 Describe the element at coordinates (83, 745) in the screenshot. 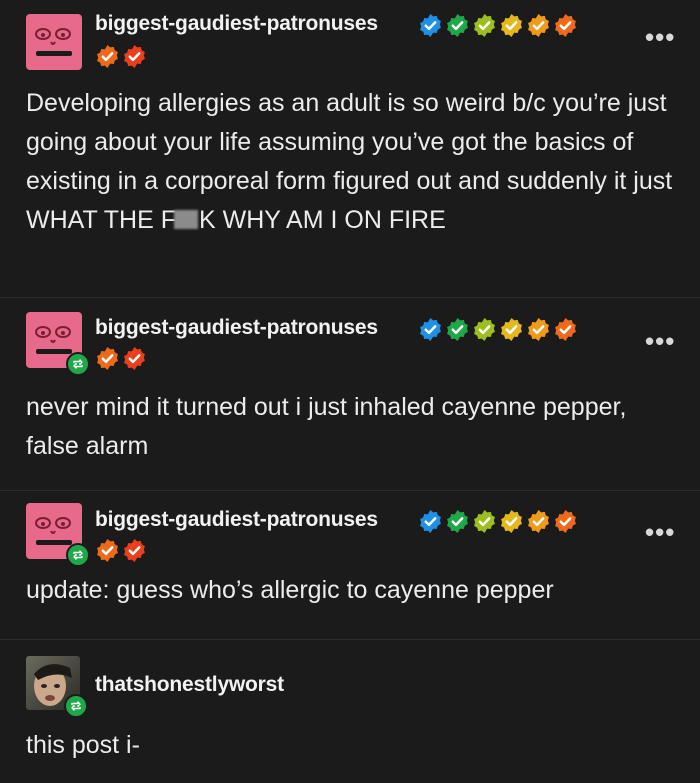

I see `post-body: this post i-` at that location.